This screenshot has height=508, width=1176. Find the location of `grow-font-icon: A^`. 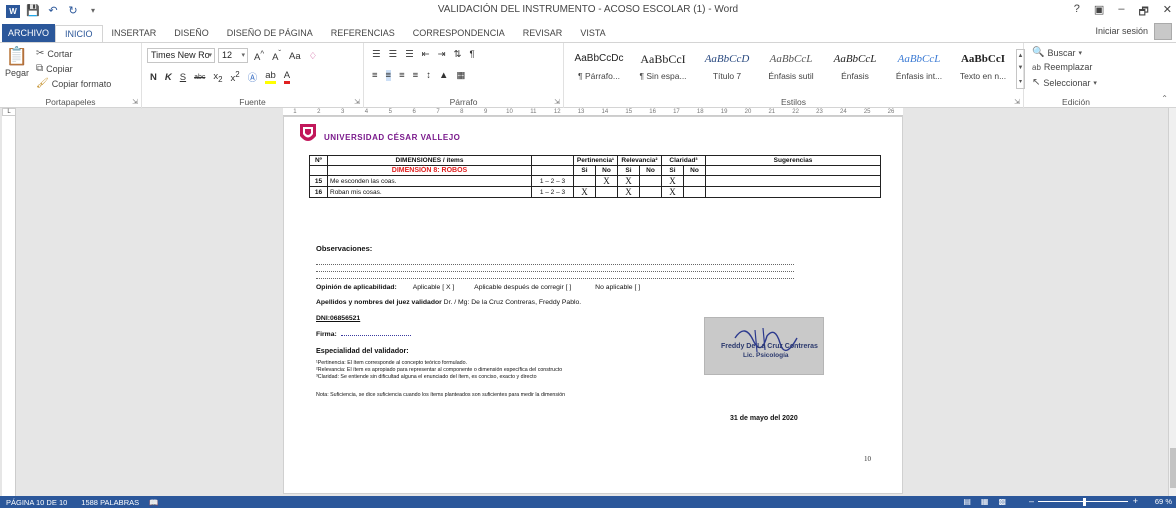

grow-font-icon: A^ is located at coordinates (259, 56).